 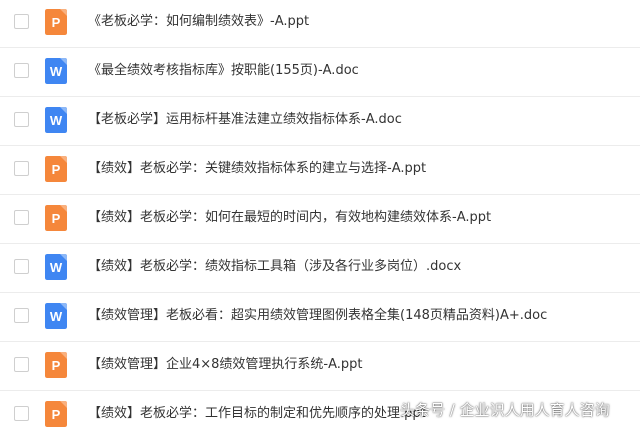 I want to click on file-row: W 【老板必学】运用标杆基准法建立绩效指标体系-A.doc, so click(x=320, y=121).